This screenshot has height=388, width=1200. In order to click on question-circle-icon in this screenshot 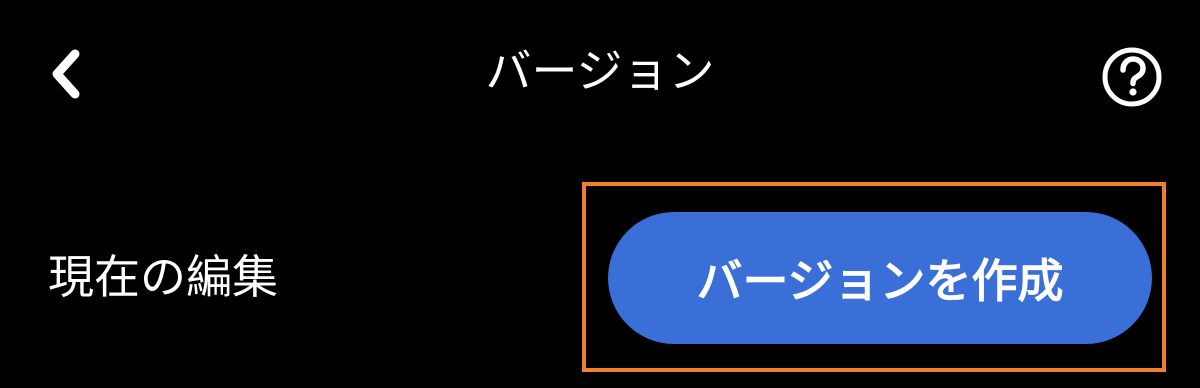, I will do `click(1132, 77)`.